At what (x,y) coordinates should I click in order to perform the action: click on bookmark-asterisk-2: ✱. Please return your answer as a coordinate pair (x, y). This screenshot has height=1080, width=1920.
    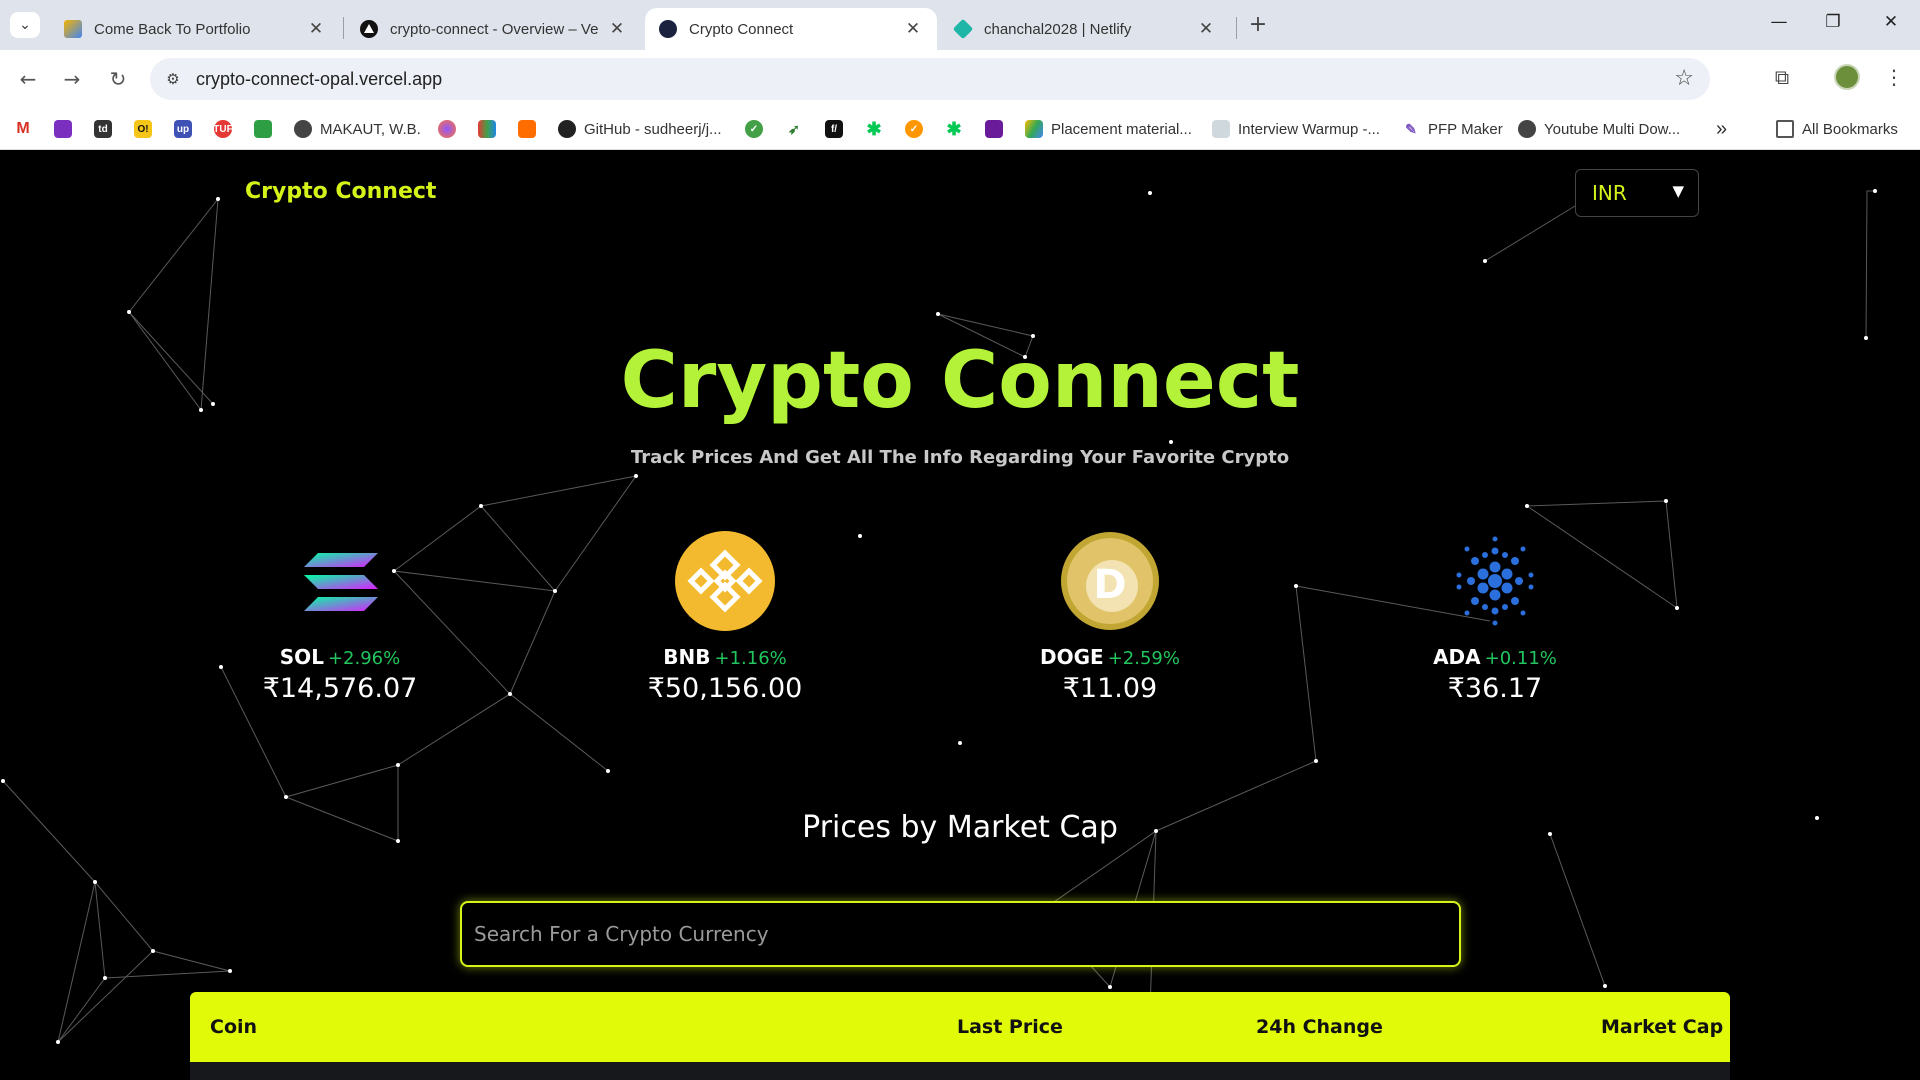
    Looking at the image, I should click on (958, 129).